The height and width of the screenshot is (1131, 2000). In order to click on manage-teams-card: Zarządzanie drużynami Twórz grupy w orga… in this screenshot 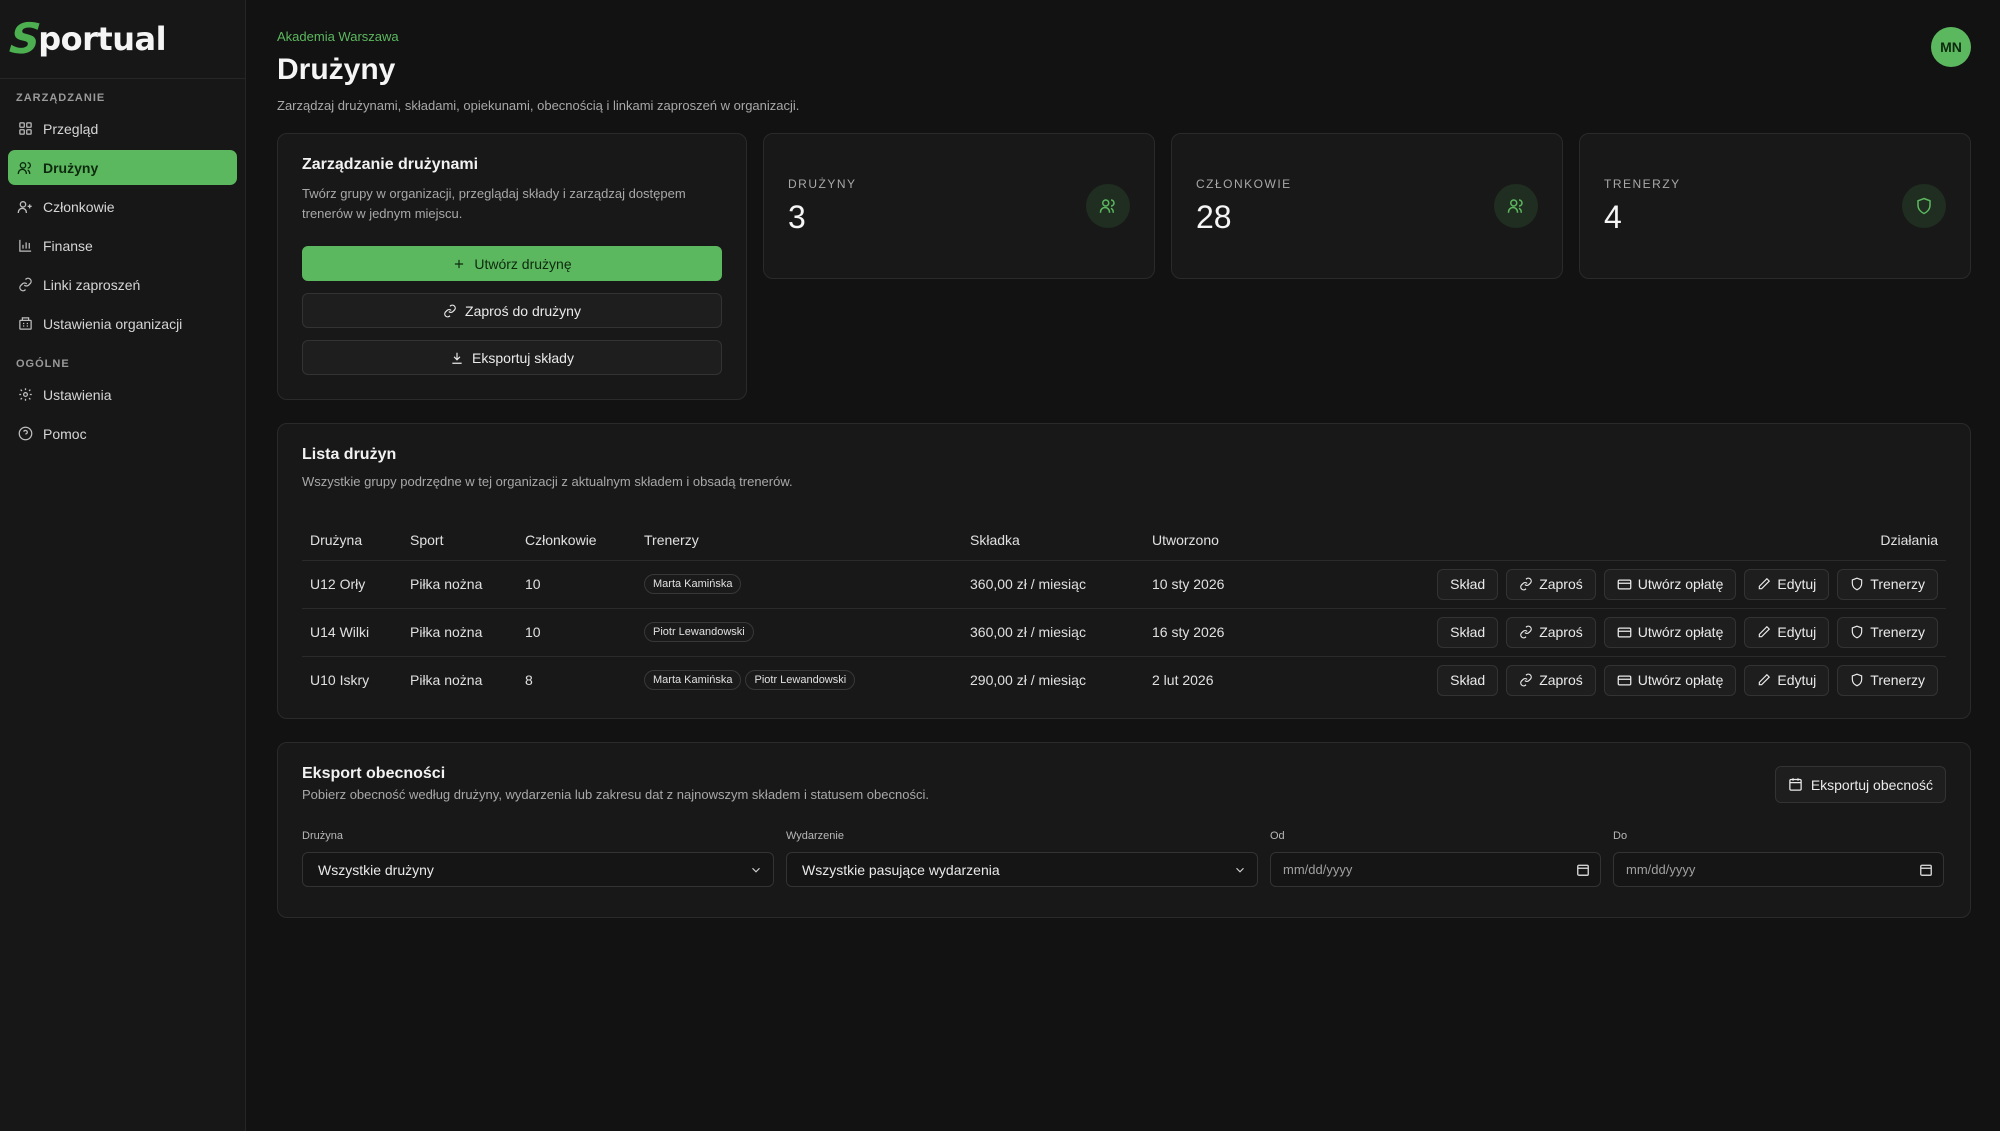, I will do `click(512, 266)`.